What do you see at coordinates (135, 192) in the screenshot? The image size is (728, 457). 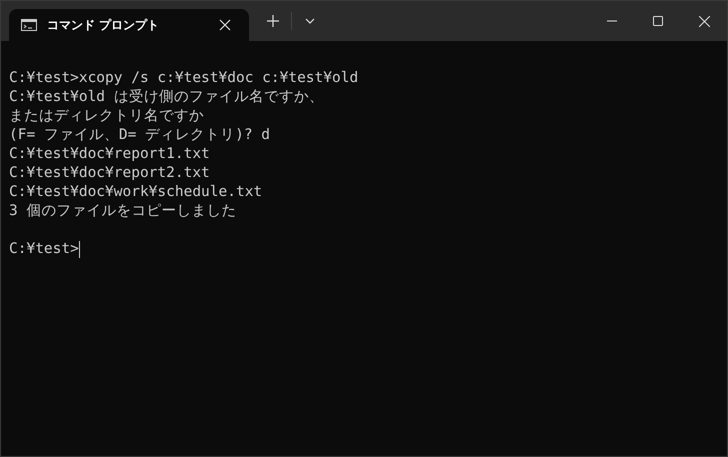 I see `terminal-line: C:¥test¥doc¥work¥schedule.txt` at bounding box center [135, 192].